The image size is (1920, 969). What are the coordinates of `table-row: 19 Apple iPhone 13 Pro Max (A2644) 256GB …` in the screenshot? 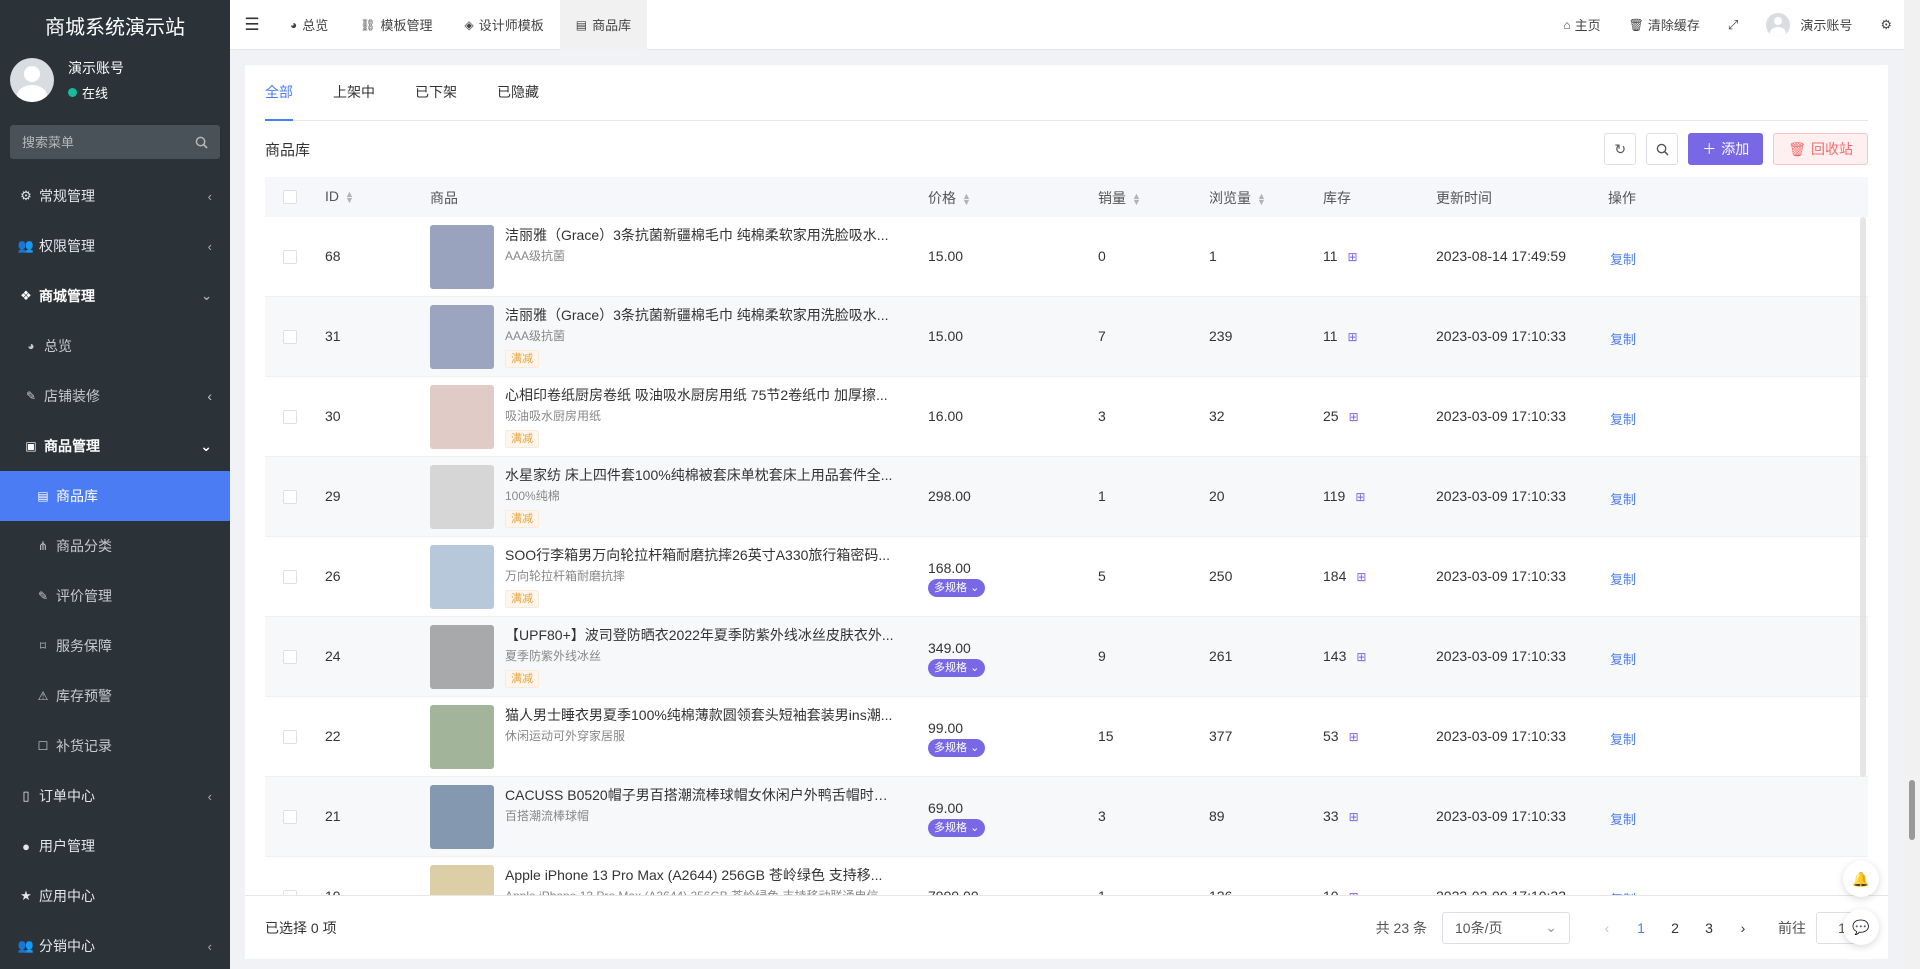 It's located at (1066, 876).